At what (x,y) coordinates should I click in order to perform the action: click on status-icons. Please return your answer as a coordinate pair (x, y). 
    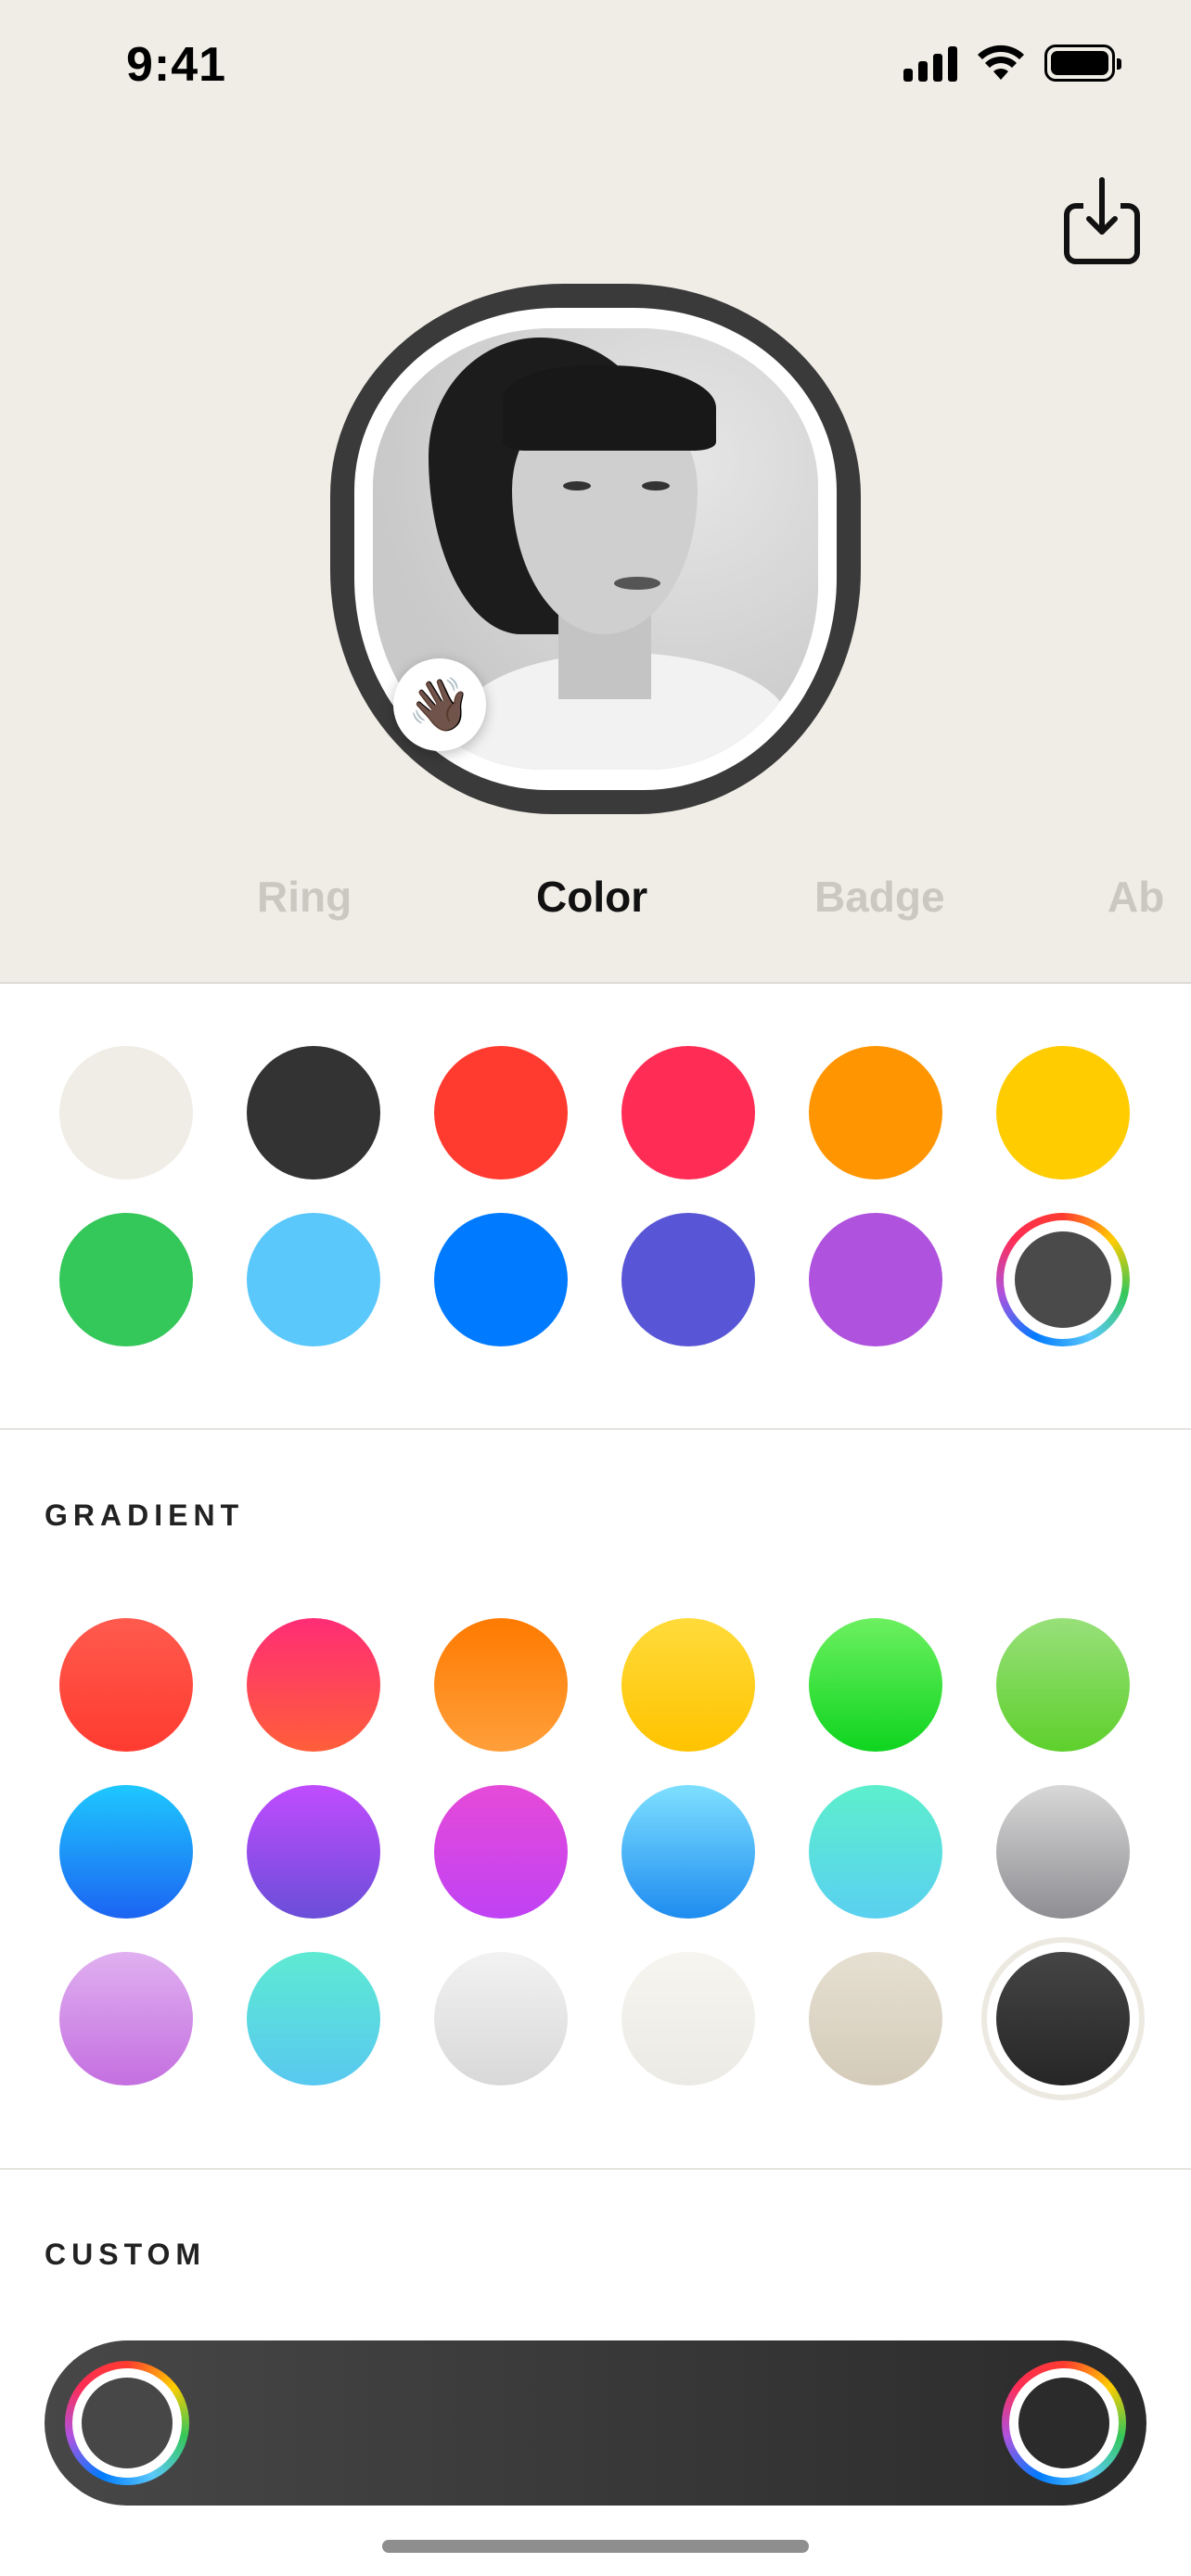
    Looking at the image, I should click on (1012, 64).